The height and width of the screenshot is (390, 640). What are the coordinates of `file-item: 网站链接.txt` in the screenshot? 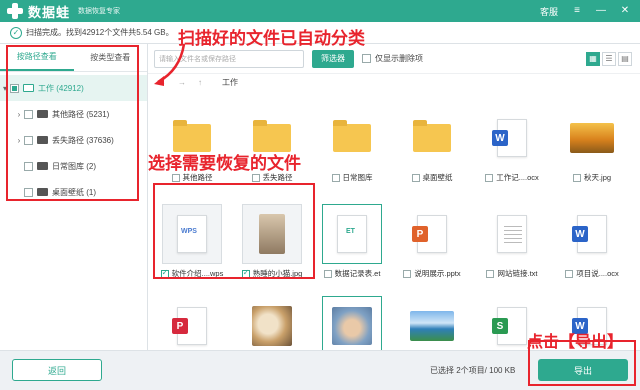 It's located at (512, 247).